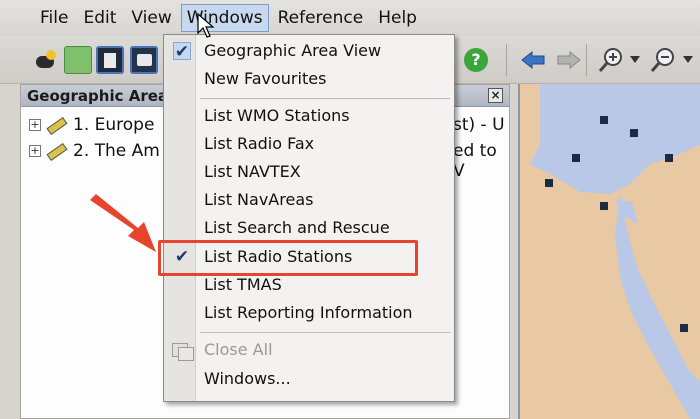 This screenshot has height=419, width=700. I want to click on panel-title: Geographic Area, so click(98, 96).